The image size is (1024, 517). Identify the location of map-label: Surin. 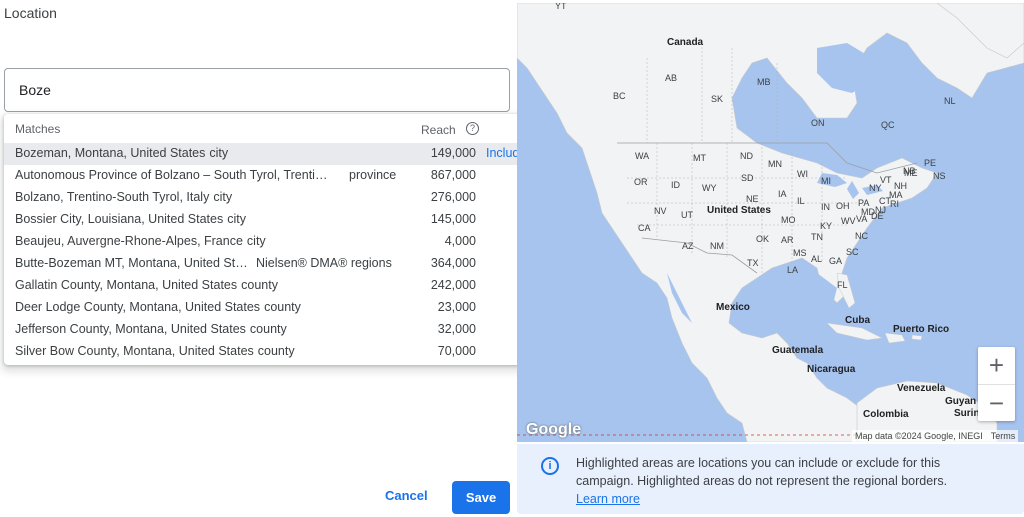
(967, 413).